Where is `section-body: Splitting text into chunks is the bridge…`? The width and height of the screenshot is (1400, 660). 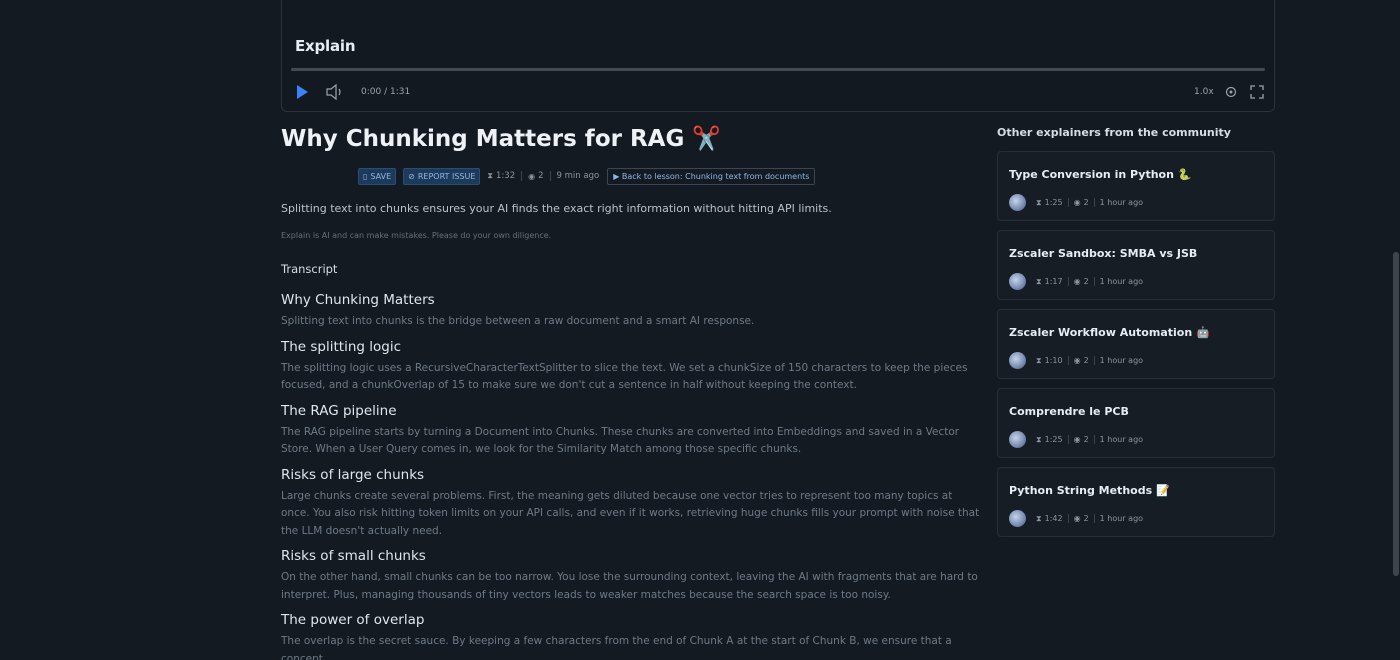
section-body: Splitting text into chunks is the bridge… is located at coordinates (518, 321).